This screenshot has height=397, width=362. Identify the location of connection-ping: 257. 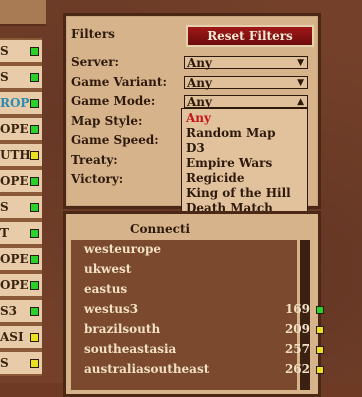
(297, 349).